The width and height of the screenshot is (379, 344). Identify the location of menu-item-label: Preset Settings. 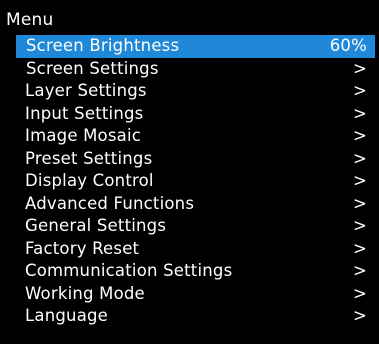
(89, 158).